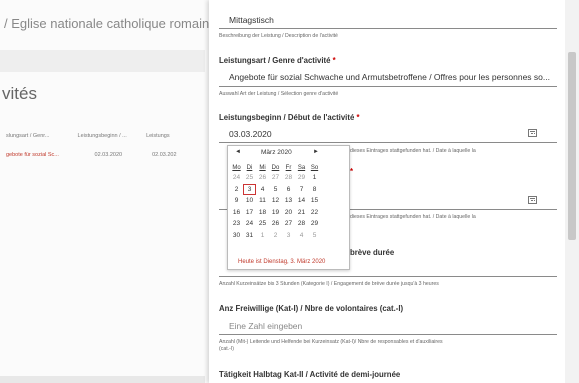 The height and width of the screenshot is (383, 579). I want to click on day-cell: 11, so click(262, 201).